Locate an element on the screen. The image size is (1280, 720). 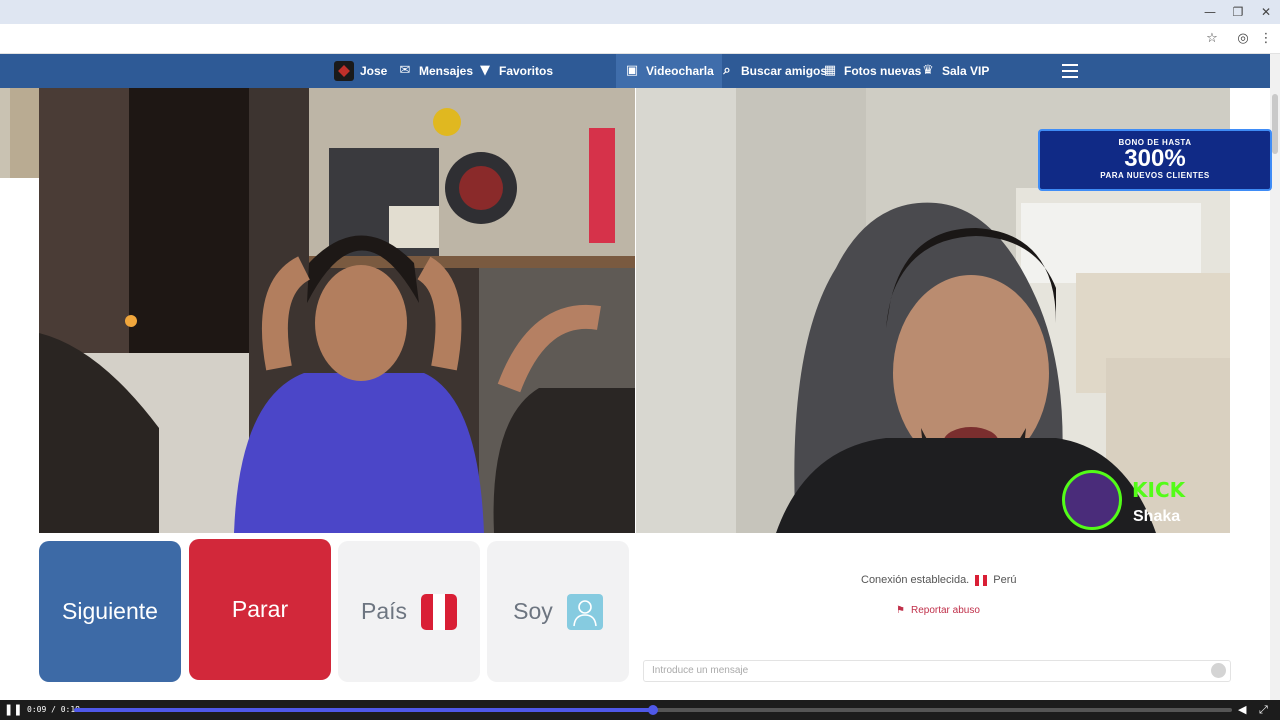
envelope-icon: ✉ is located at coordinates (405, 70).